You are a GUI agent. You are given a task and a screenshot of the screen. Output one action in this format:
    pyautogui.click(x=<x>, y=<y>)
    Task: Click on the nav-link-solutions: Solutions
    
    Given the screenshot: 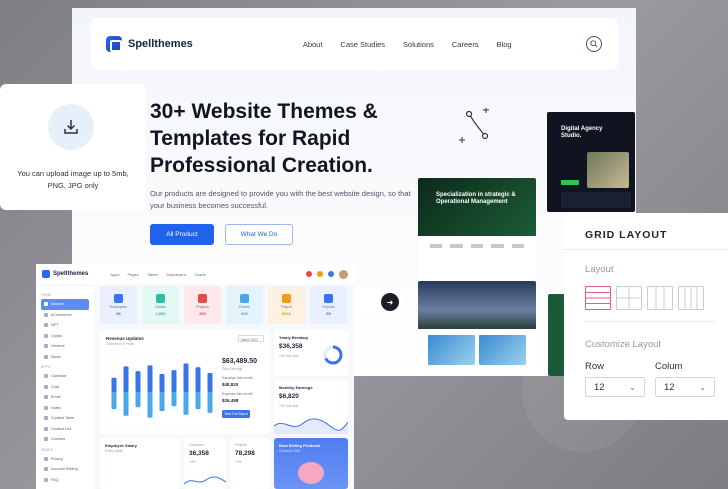 What is the action you would take?
    pyautogui.click(x=418, y=44)
    